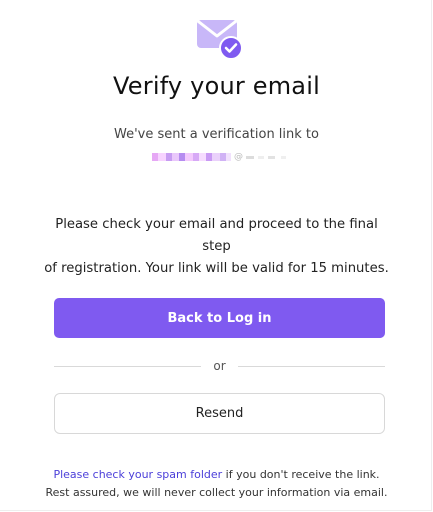  I want to click on divider-label: or, so click(219, 366).